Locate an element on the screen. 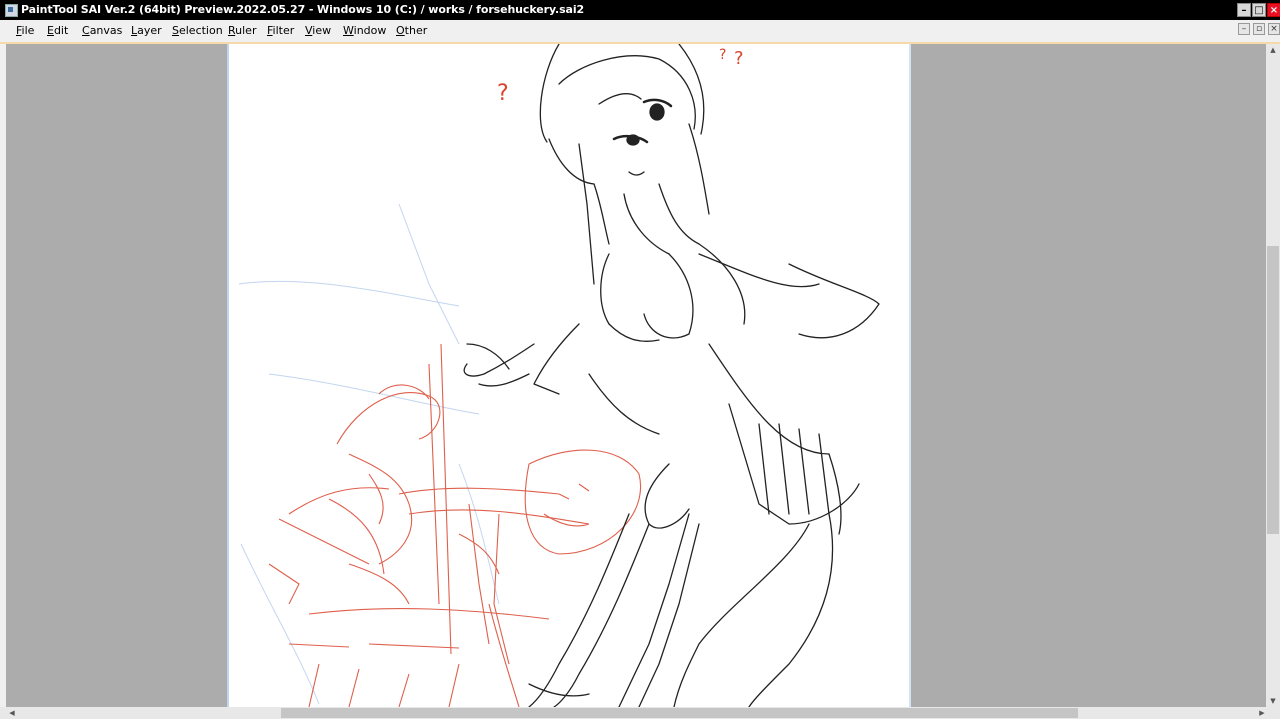 The image size is (1280, 719). maximize-window-button: □ is located at coordinates (1259, 10).